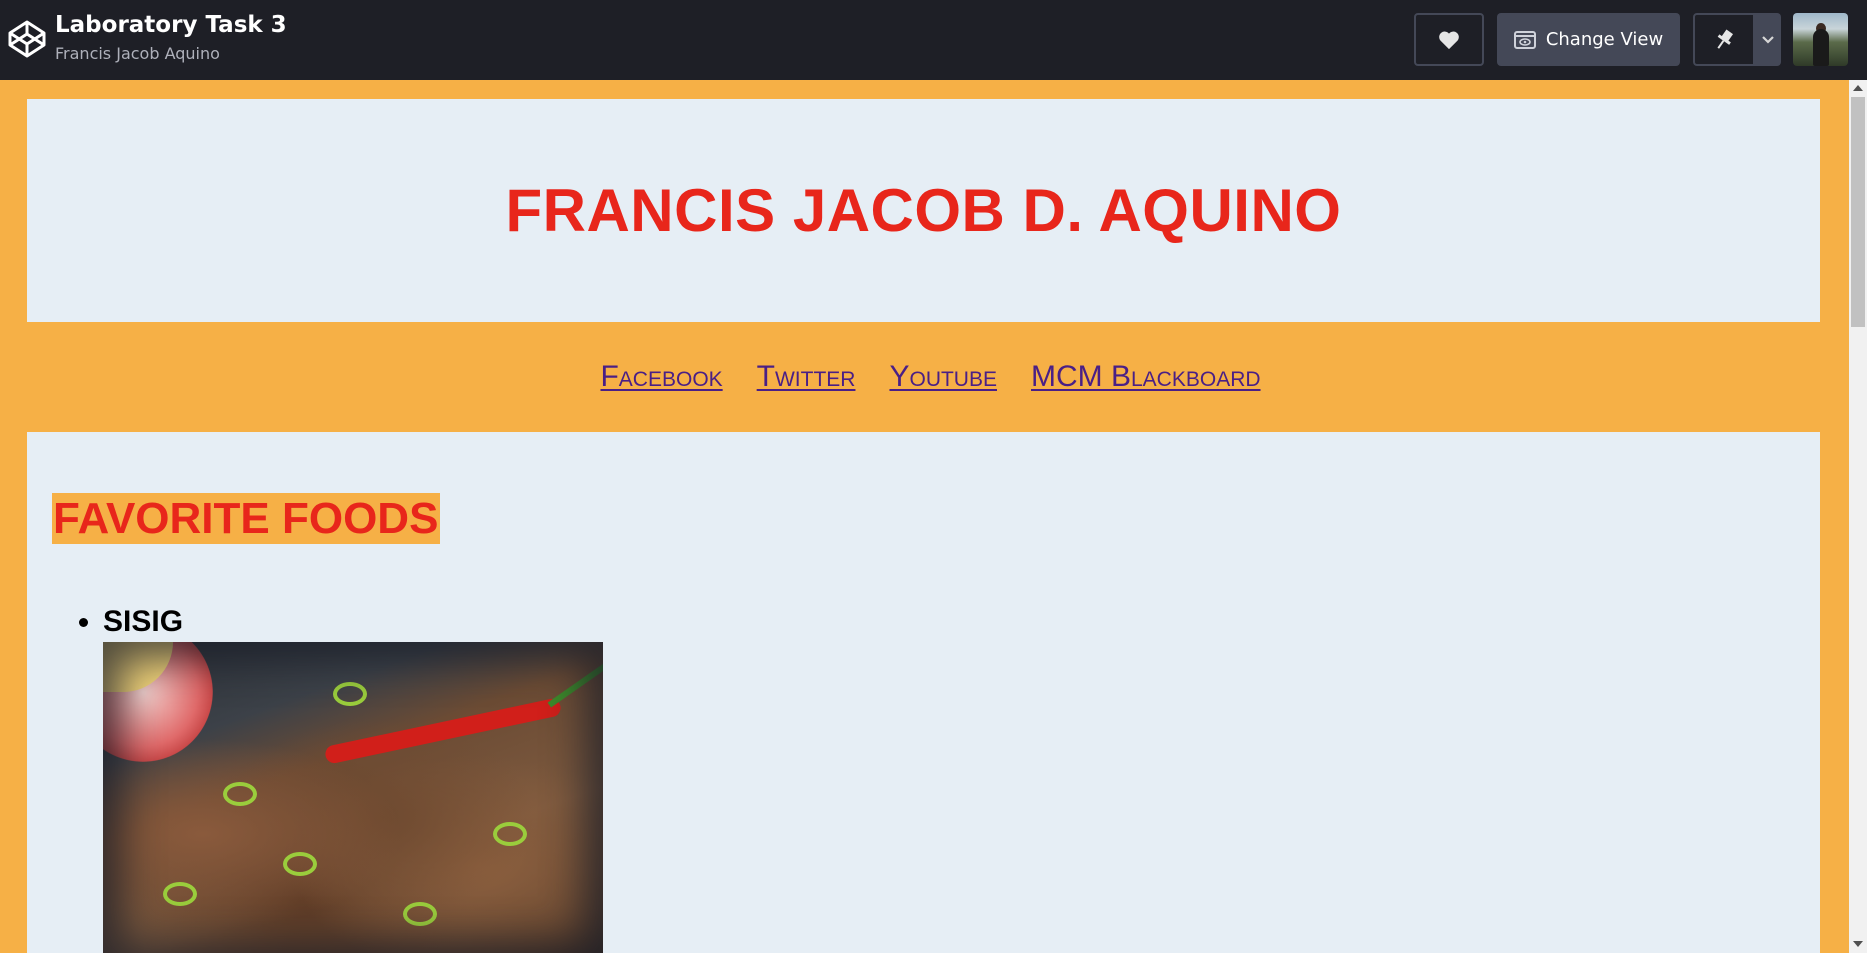 The image size is (1867, 953). Describe the element at coordinates (171, 25) in the screenshot. I see `pen-title: Laboratory Task 3` at that location.